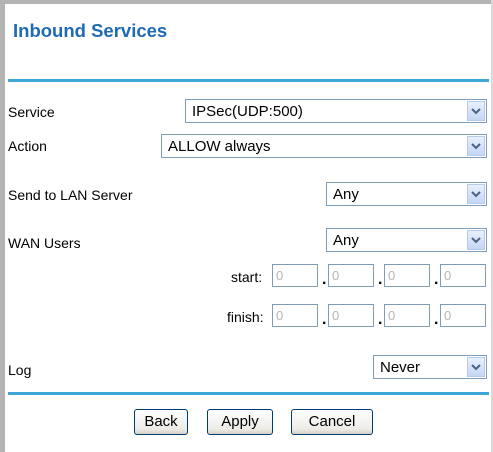  I want to click on send-to-lan-server-select: Any, so click(406, 194).